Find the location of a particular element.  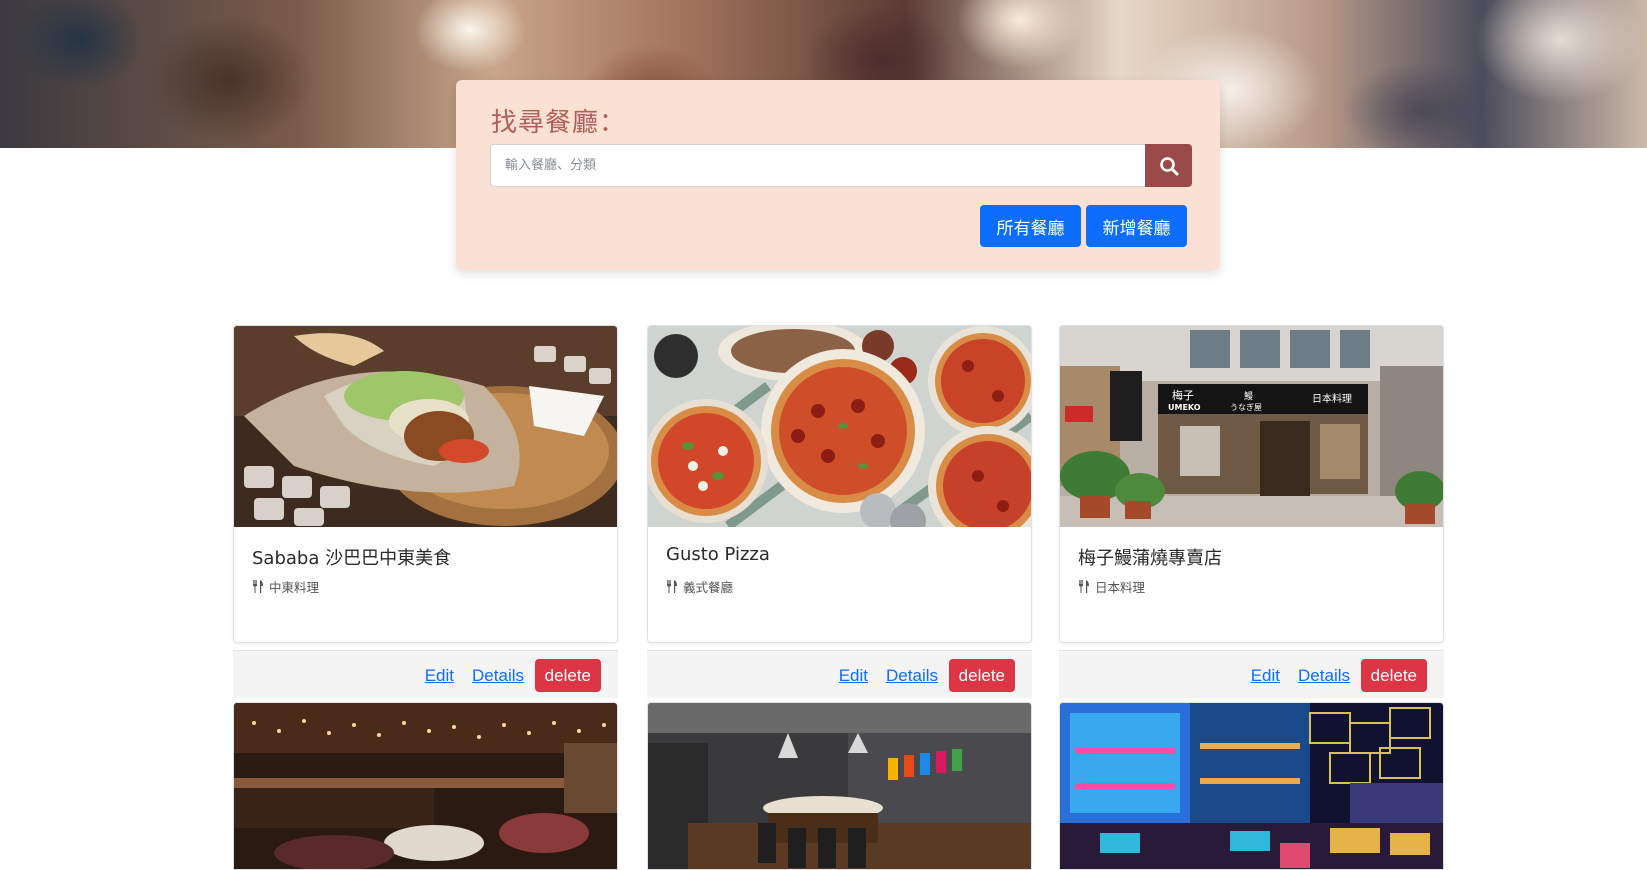

restaurant-name: Sababa 沙巴巴中東美食 is located at coordinates (352, 558).